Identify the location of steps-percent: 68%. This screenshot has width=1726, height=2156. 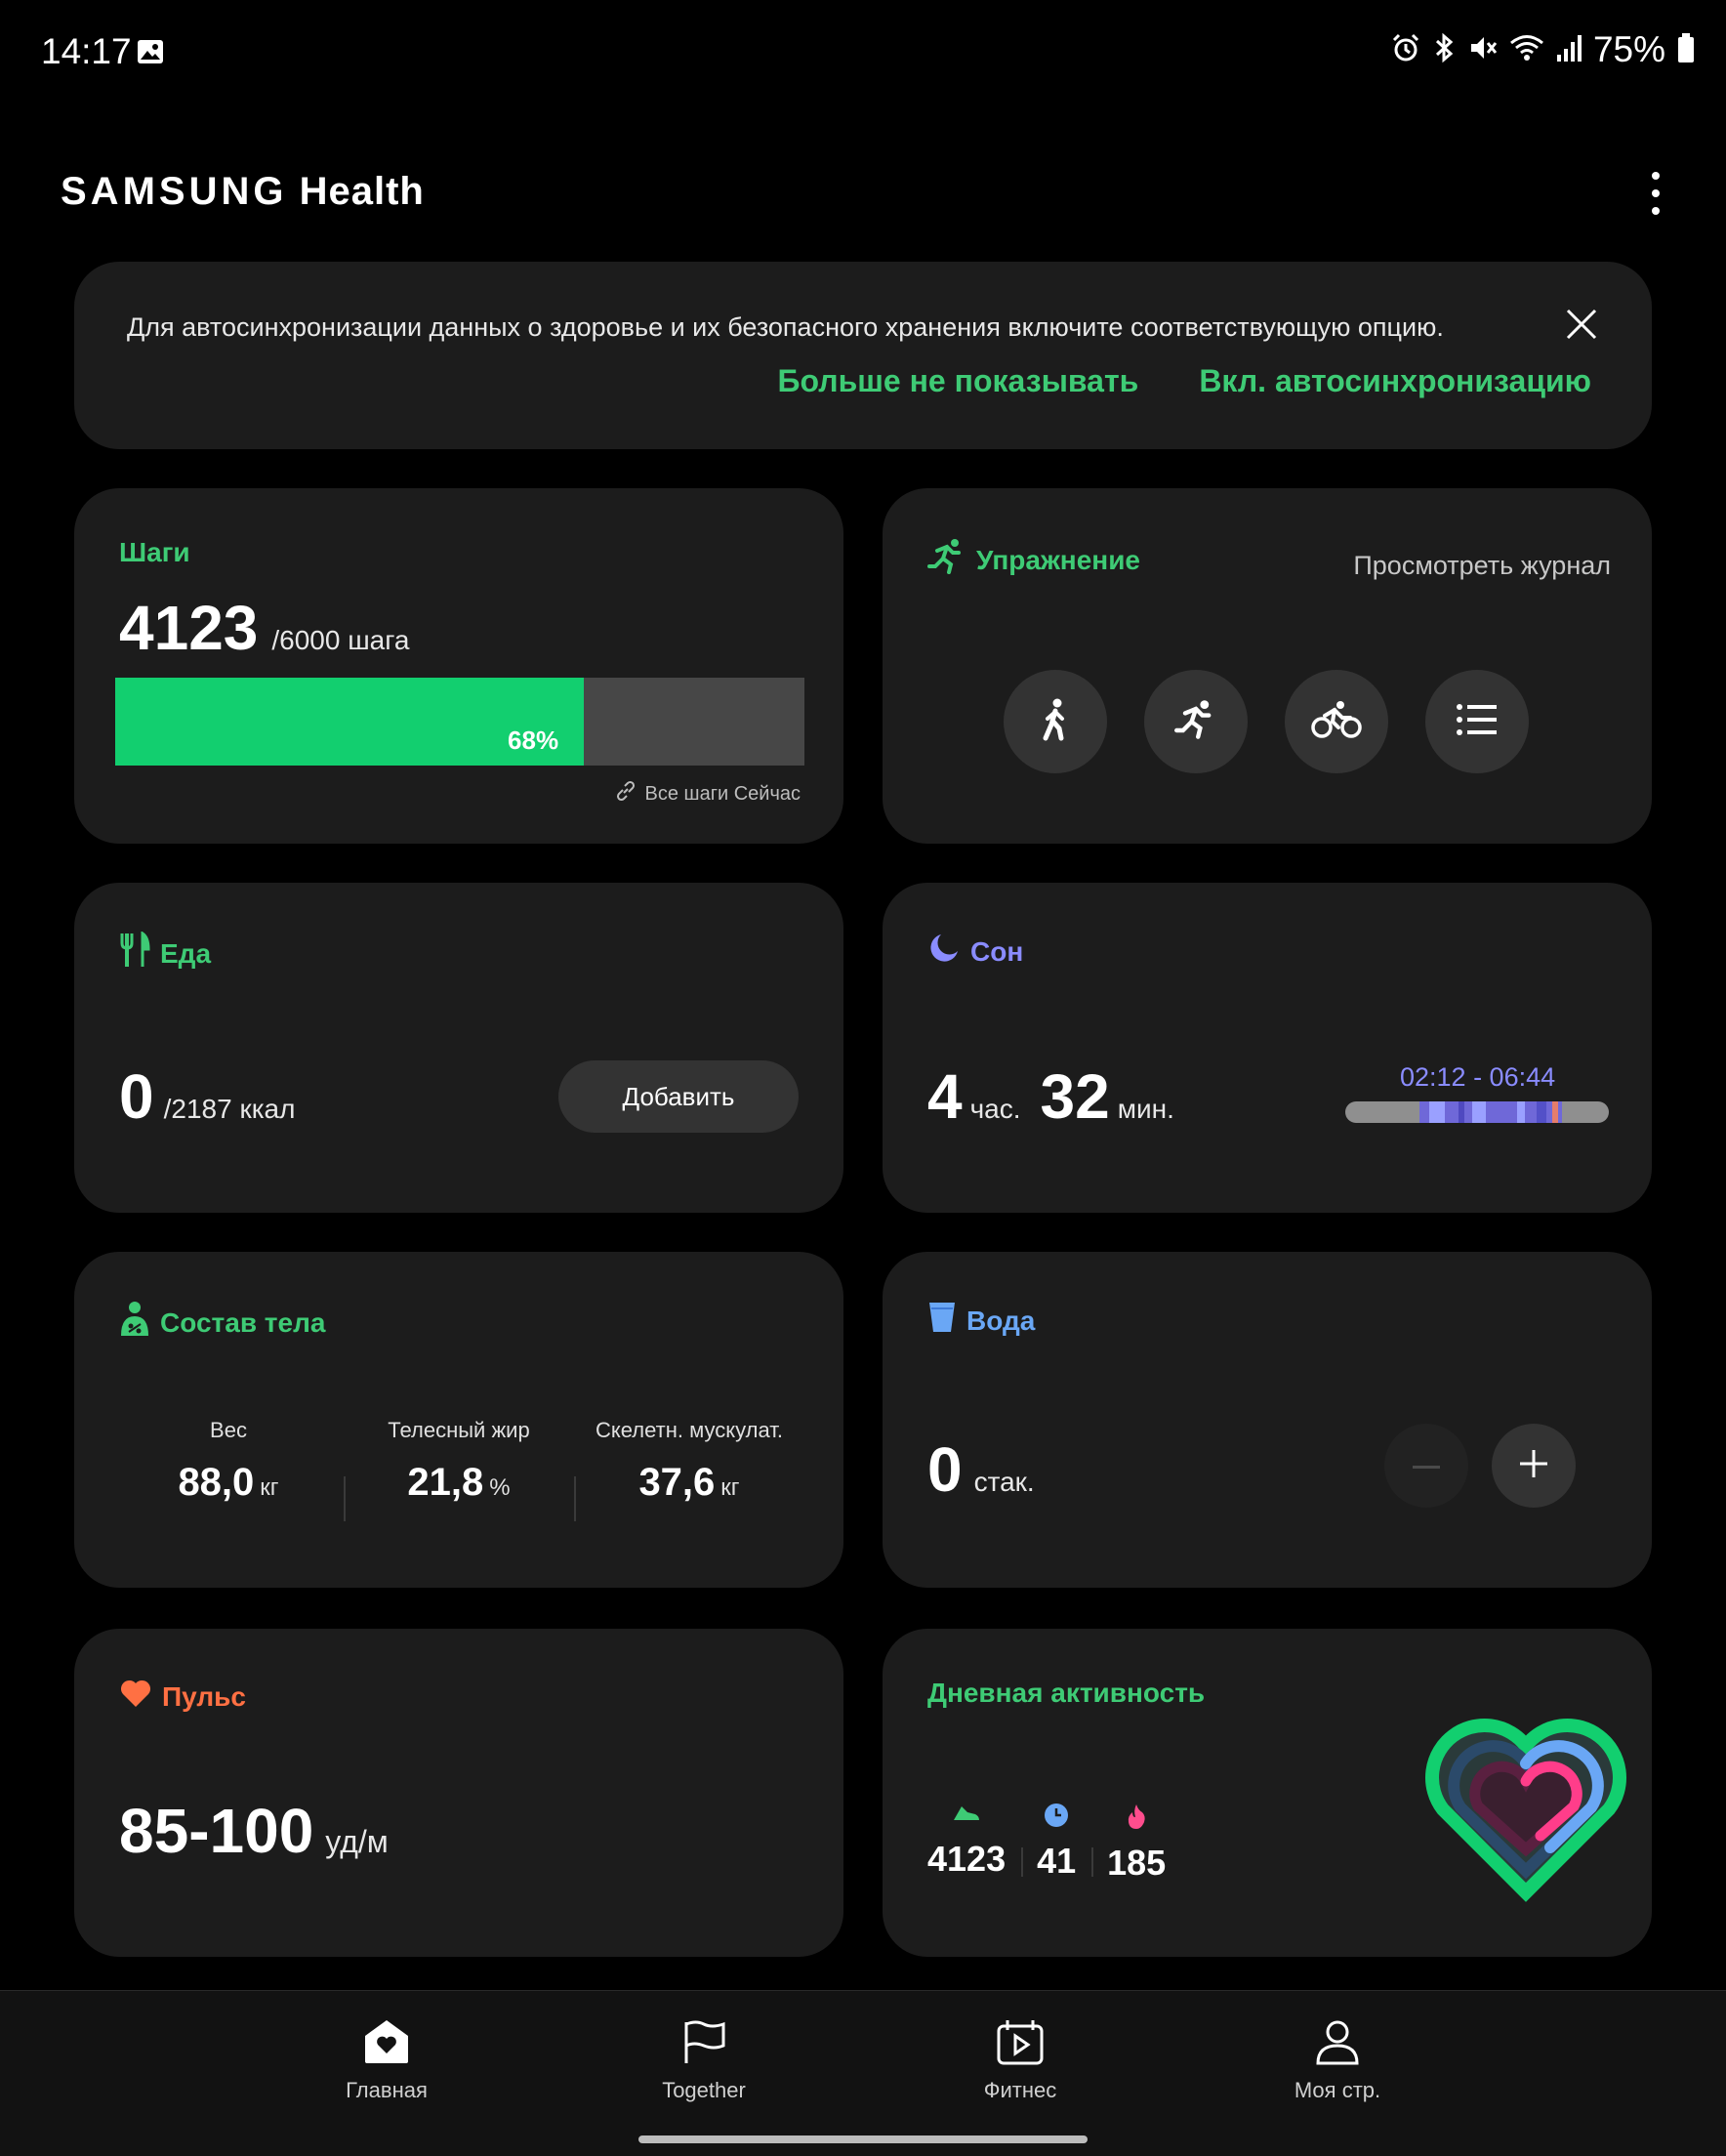
(533, 741).